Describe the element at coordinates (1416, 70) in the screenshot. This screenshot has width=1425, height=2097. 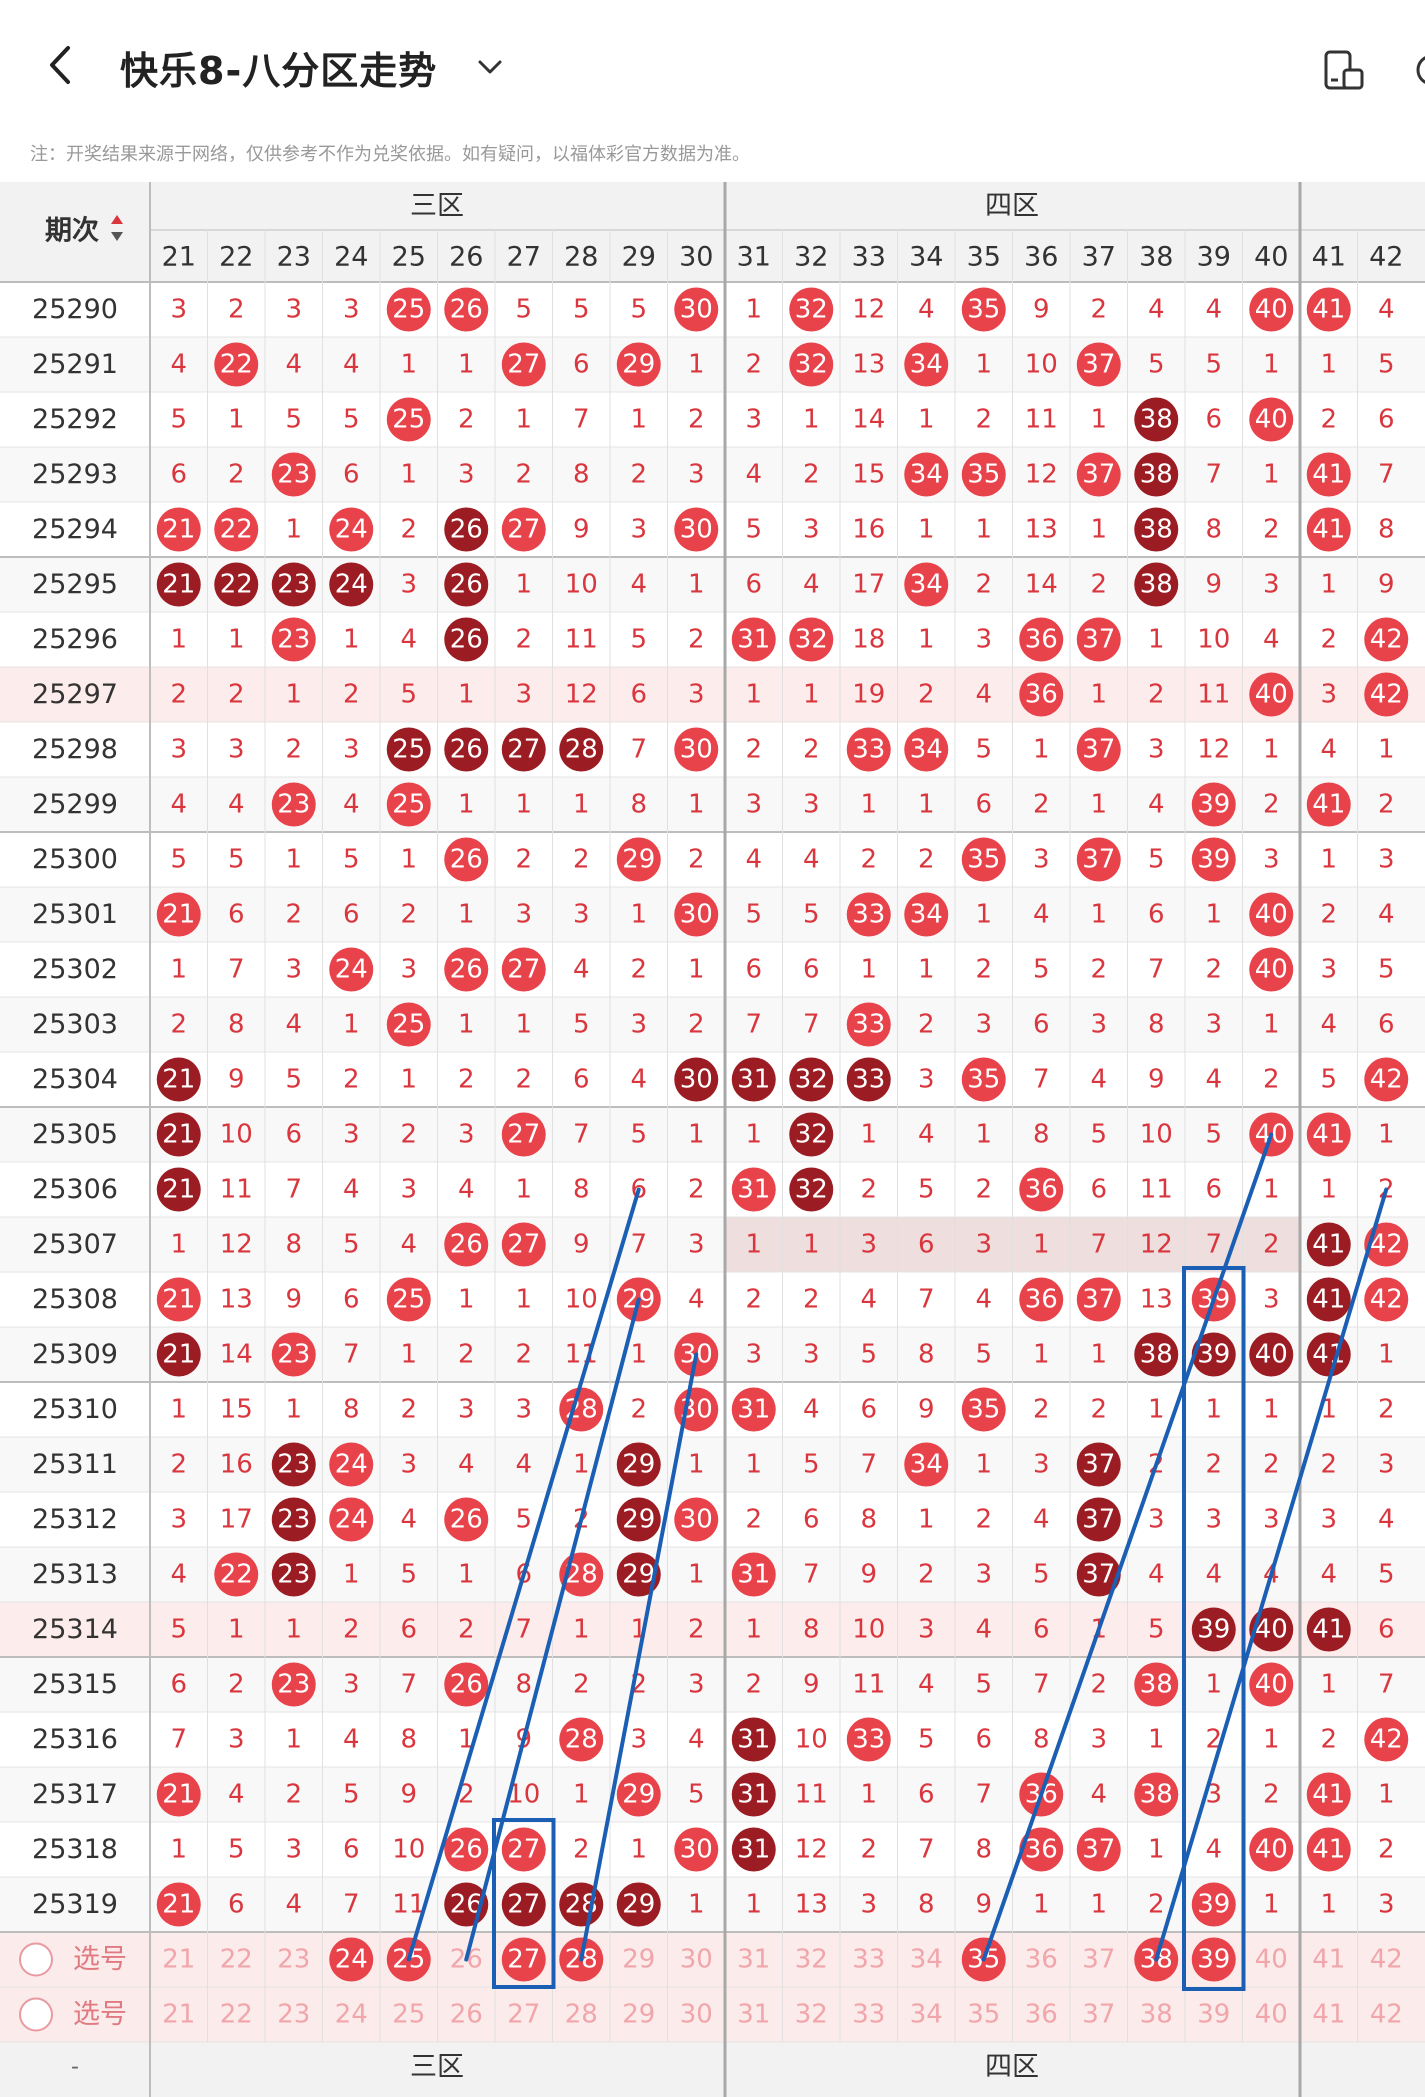
I see `more-icon` at that location.